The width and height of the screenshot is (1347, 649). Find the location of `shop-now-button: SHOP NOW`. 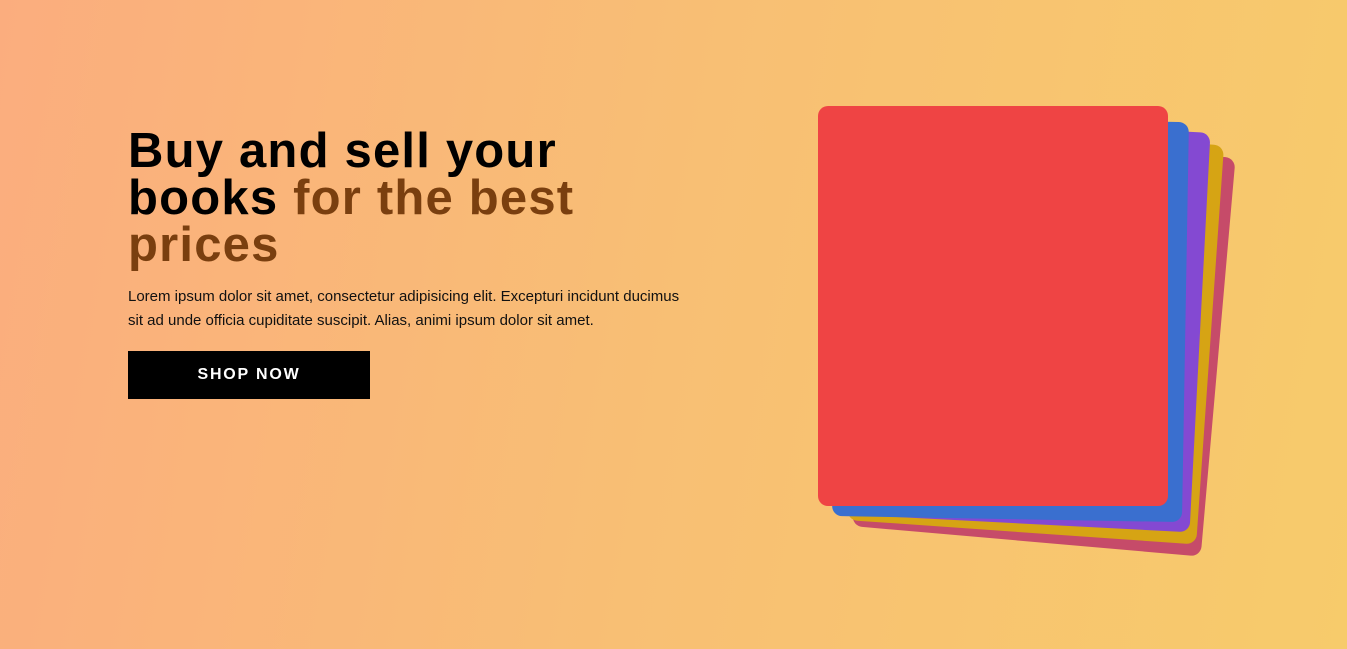

shop-now-button: SHOP NOW is located at coordinates (249, 375).